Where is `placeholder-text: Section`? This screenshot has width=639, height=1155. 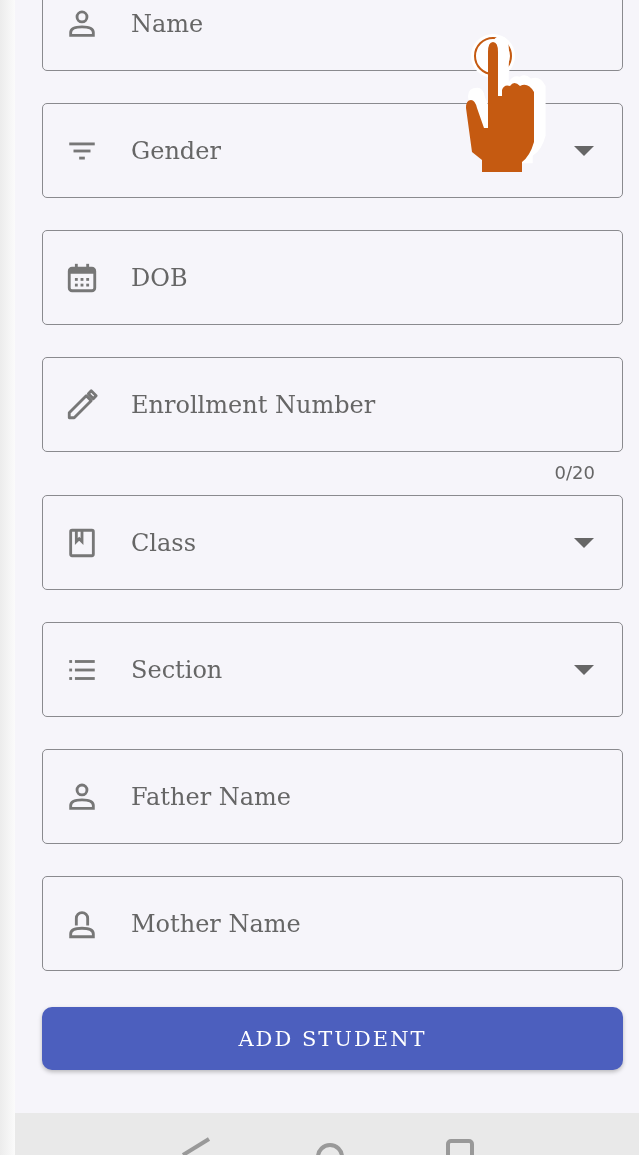 placeholder-text: Section is located at coordinates (177, 669).